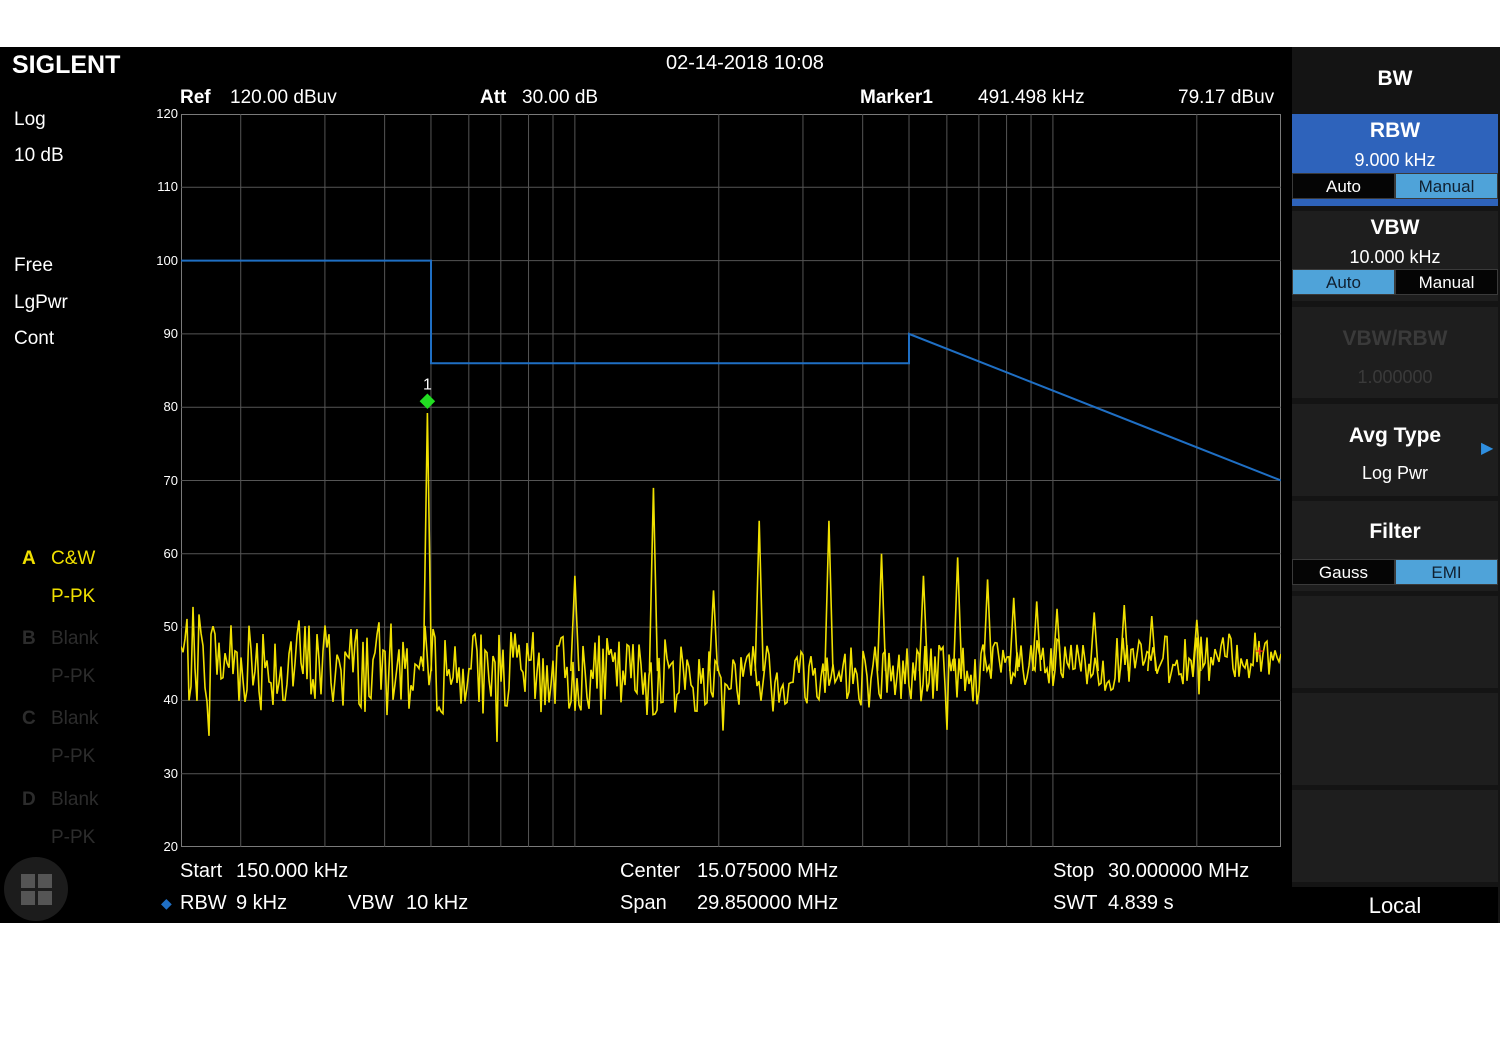 This screenshot has width=1500, height=1060. What do you see at coordinates (262, 903) in the screenshot?
I see `rbw-footer-value: 9 kHz` at bounding box center [262, 903].